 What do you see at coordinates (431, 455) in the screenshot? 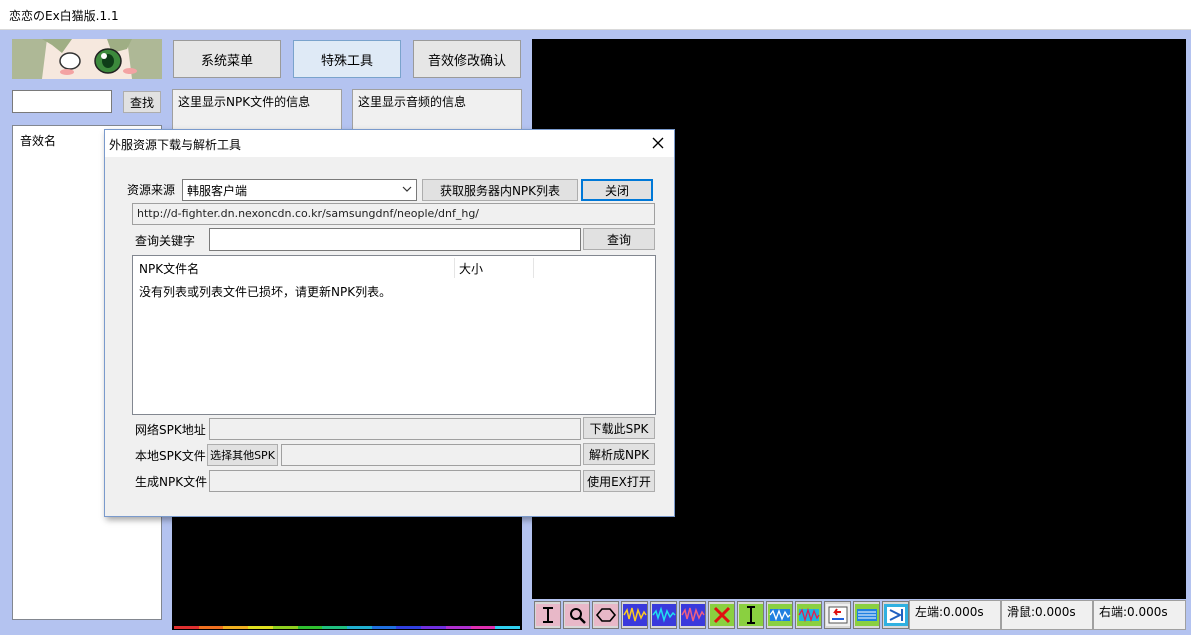
I see `local-spk-field` at bounding box center [431, 455].